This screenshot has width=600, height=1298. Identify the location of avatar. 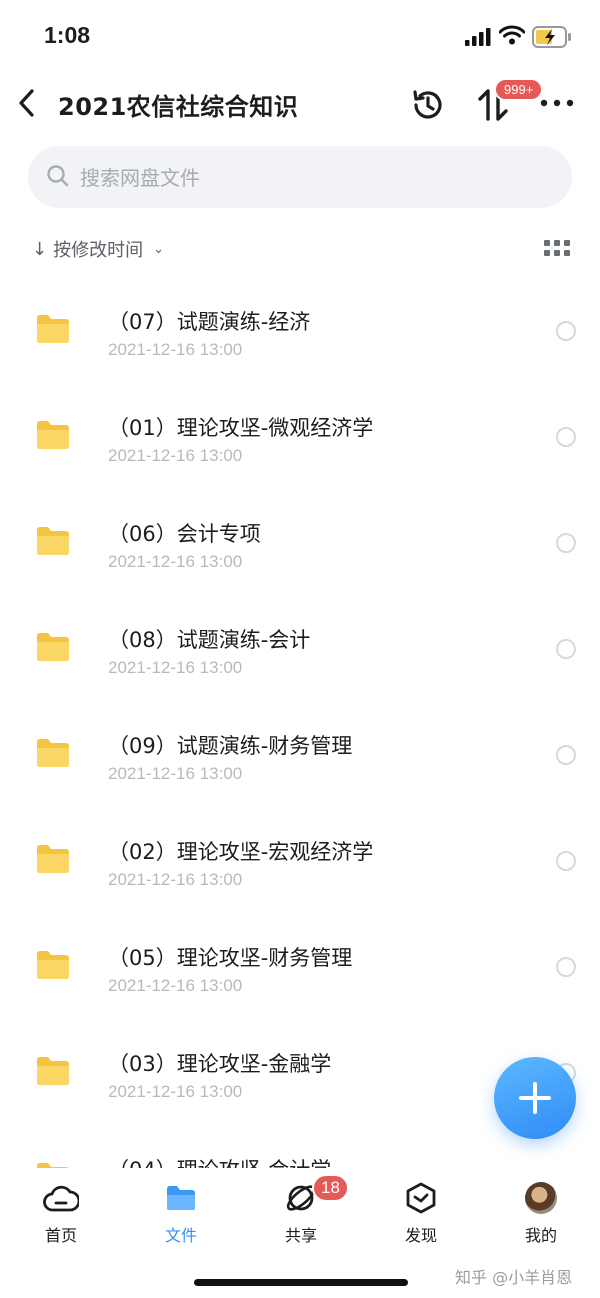
(541, 1198).